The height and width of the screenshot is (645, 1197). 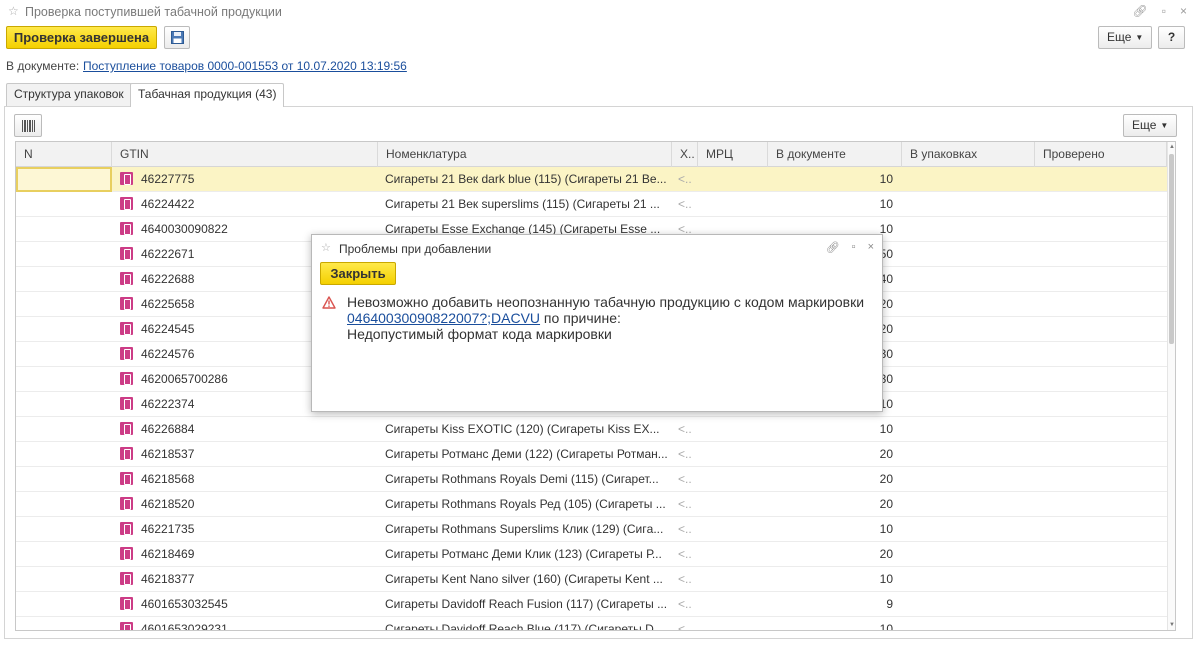 I want to click on save-button, so click(x=177, y=37).